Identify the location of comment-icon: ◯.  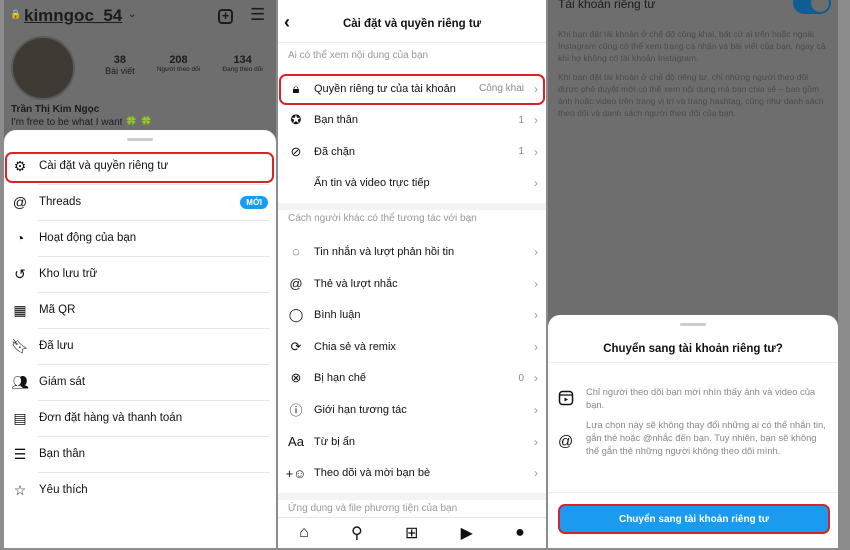
(296, 315).